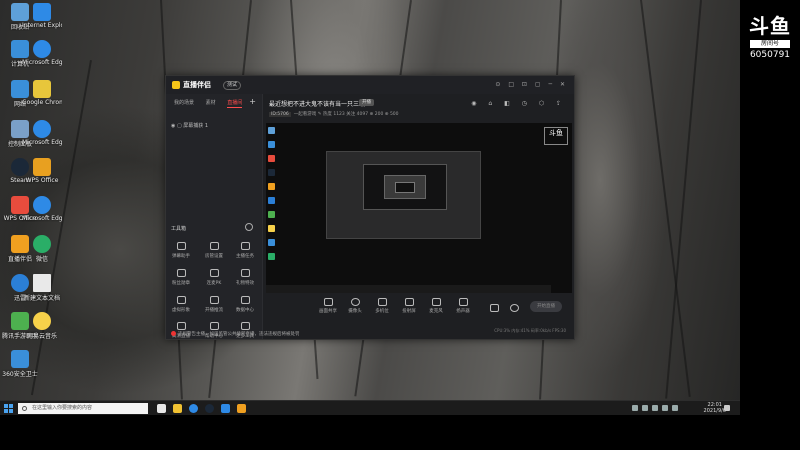  Describe the element at coordinates (245, 300) in the screenshot. I see `chart-icon` at that location.